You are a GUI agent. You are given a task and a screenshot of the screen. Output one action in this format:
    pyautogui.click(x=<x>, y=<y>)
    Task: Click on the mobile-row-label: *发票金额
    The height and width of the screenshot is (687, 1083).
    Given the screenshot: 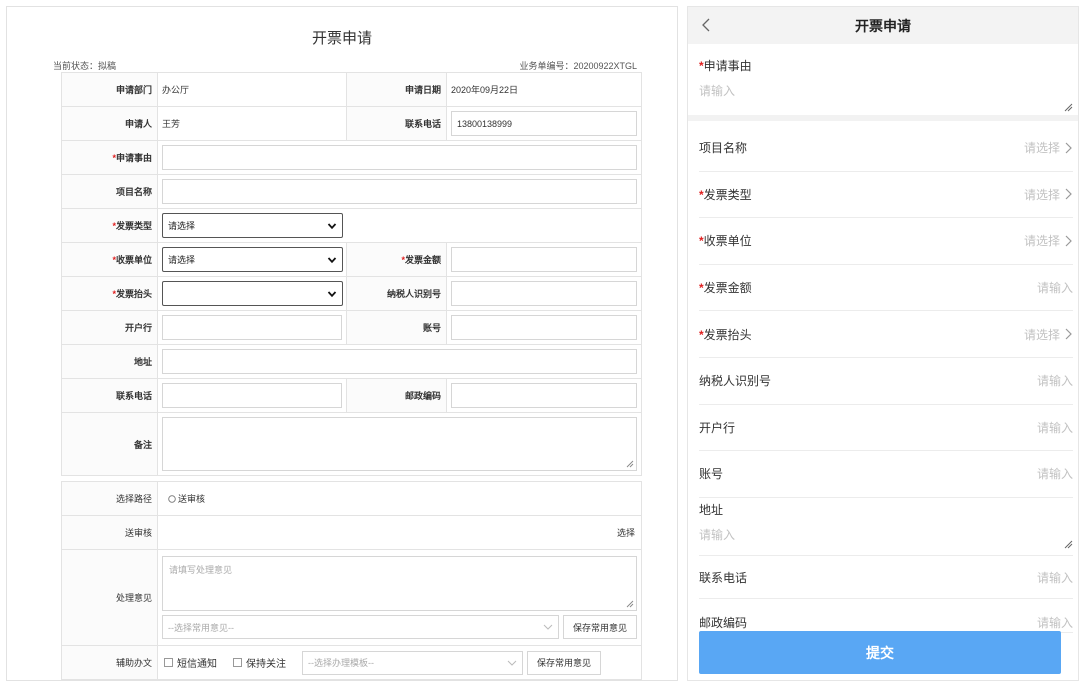 What is the action you would take?
    pyautogui.click(x=725, y=288)
    